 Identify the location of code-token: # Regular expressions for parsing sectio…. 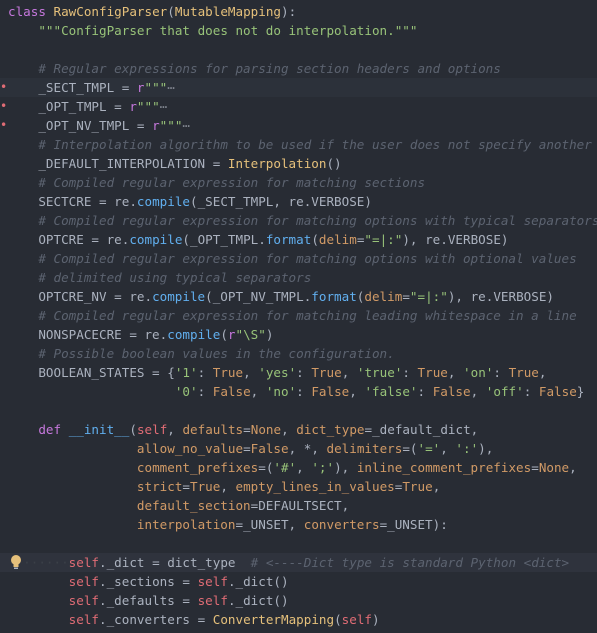
(269, 68).